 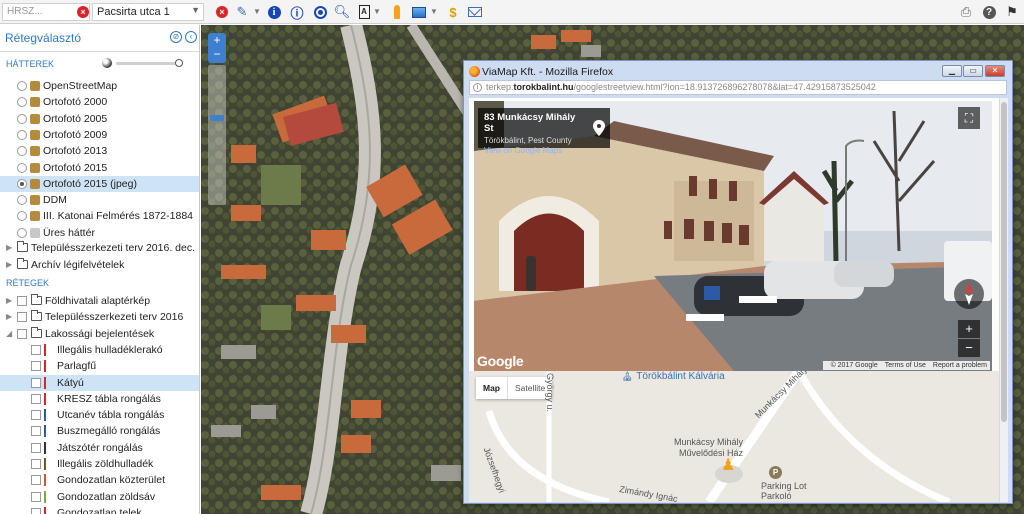 I want to click on opacity-slider-thumb, so click(x=179, y=63).